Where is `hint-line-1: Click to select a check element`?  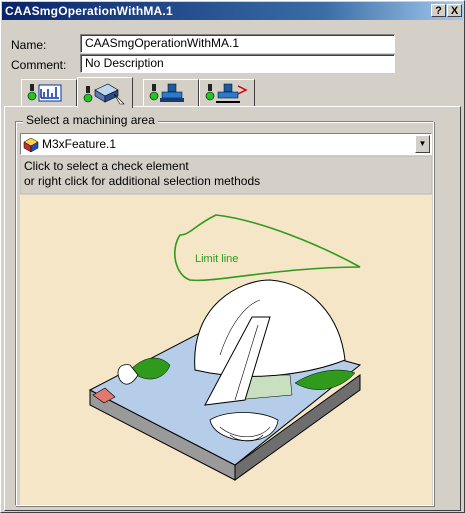 hint-line-1: Click to select a check element is located at coordinates (106, 166).